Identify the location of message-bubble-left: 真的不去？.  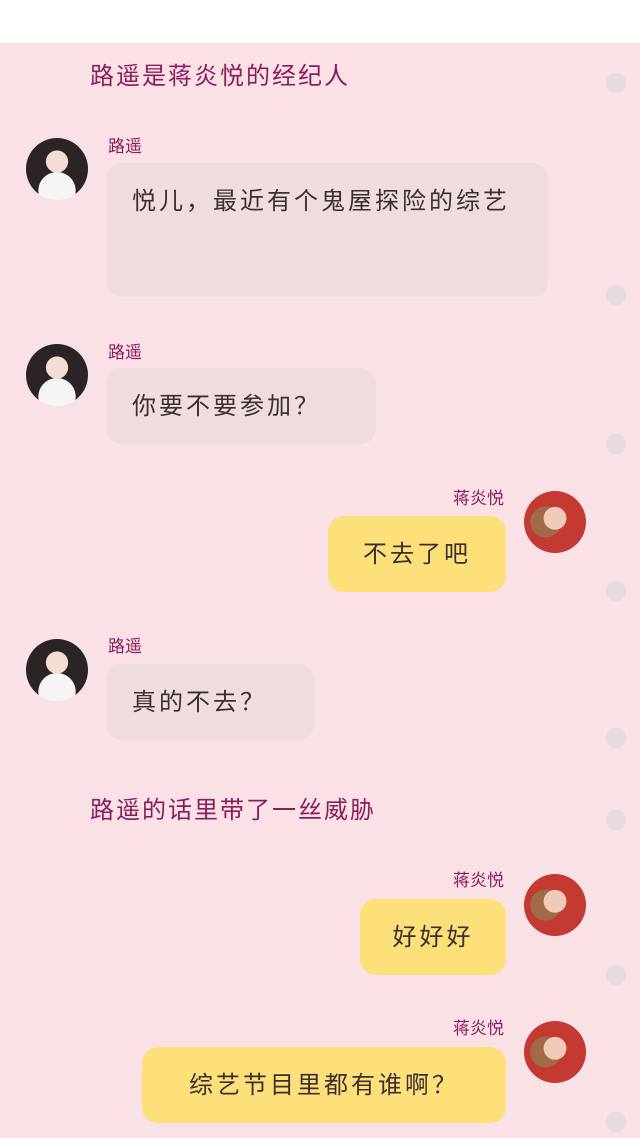
(210, 702).